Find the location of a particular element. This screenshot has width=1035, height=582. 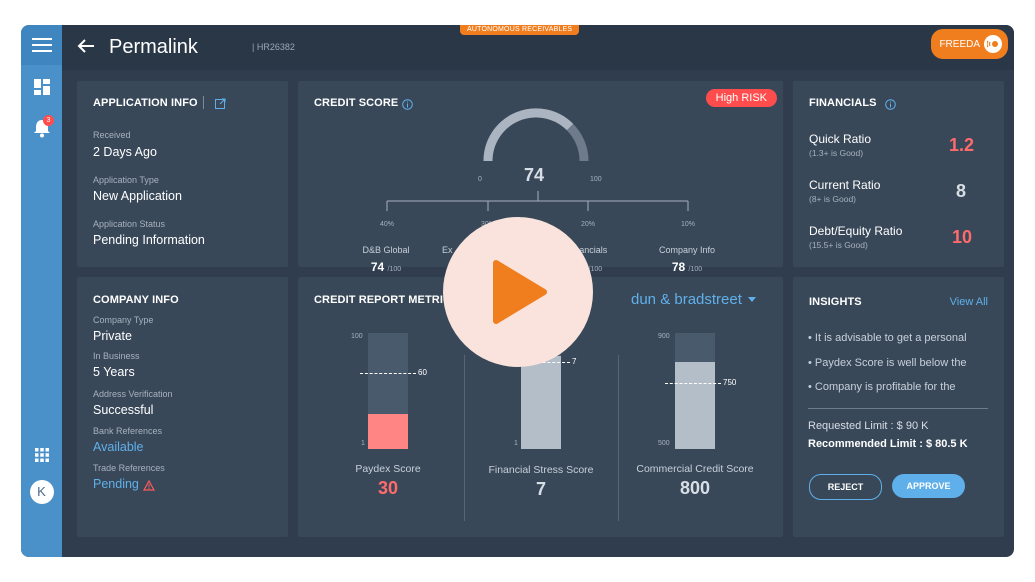

avatar: K is located at coordinates (41, 492).